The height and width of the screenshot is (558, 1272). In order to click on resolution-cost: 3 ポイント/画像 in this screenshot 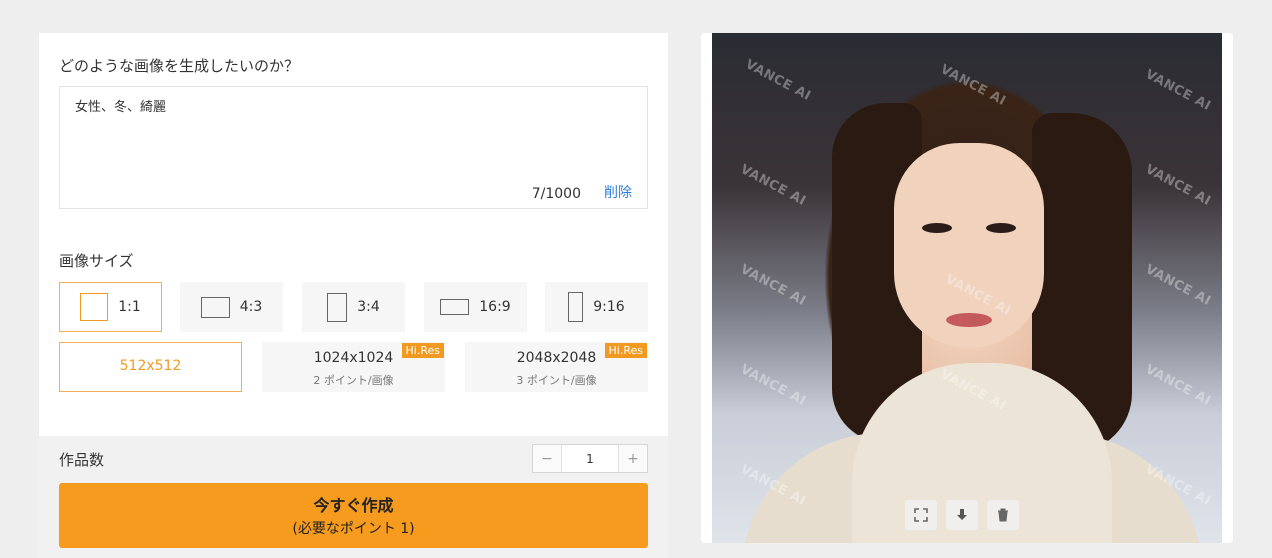, I will do `click(556, 380)`.